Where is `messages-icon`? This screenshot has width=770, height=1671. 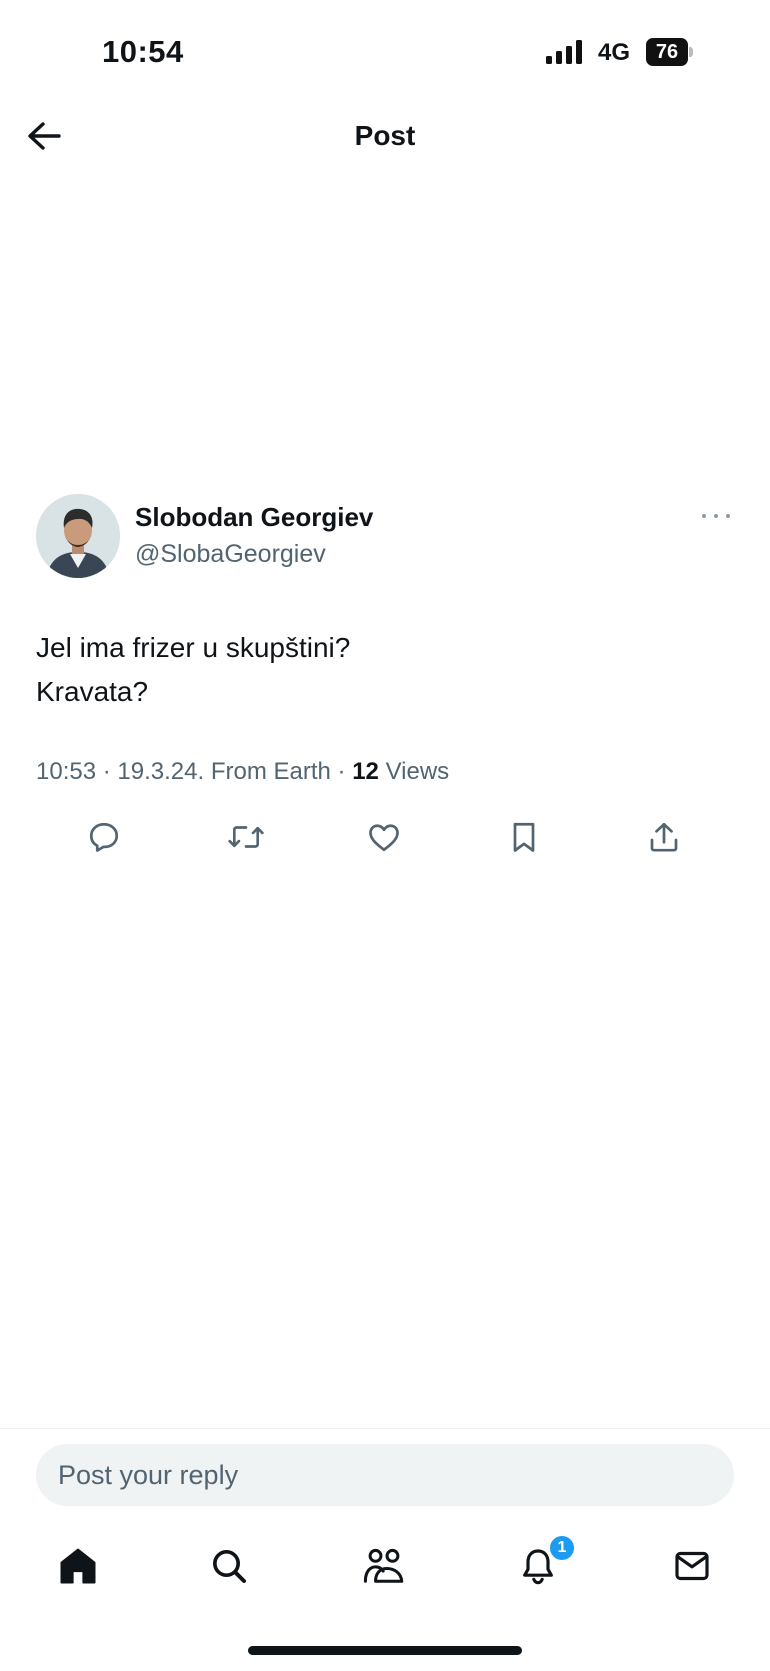 messages-icon is located at coordinates (692, 1566).